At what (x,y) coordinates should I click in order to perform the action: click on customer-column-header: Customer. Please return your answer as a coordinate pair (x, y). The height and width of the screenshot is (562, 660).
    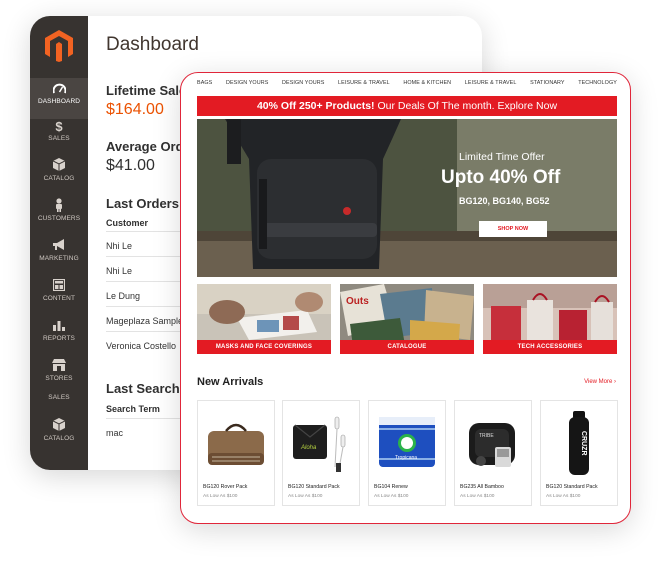
    Looking at the image, I should click on (127, 223).